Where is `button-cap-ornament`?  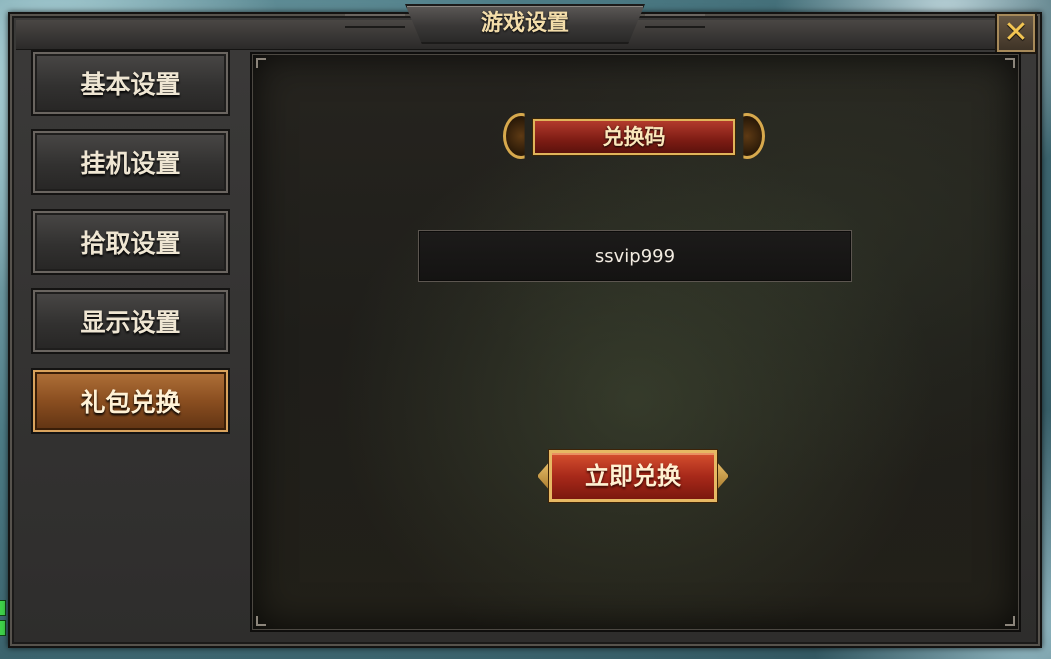
button-cap-ornament is located at coordinates (722, 476).